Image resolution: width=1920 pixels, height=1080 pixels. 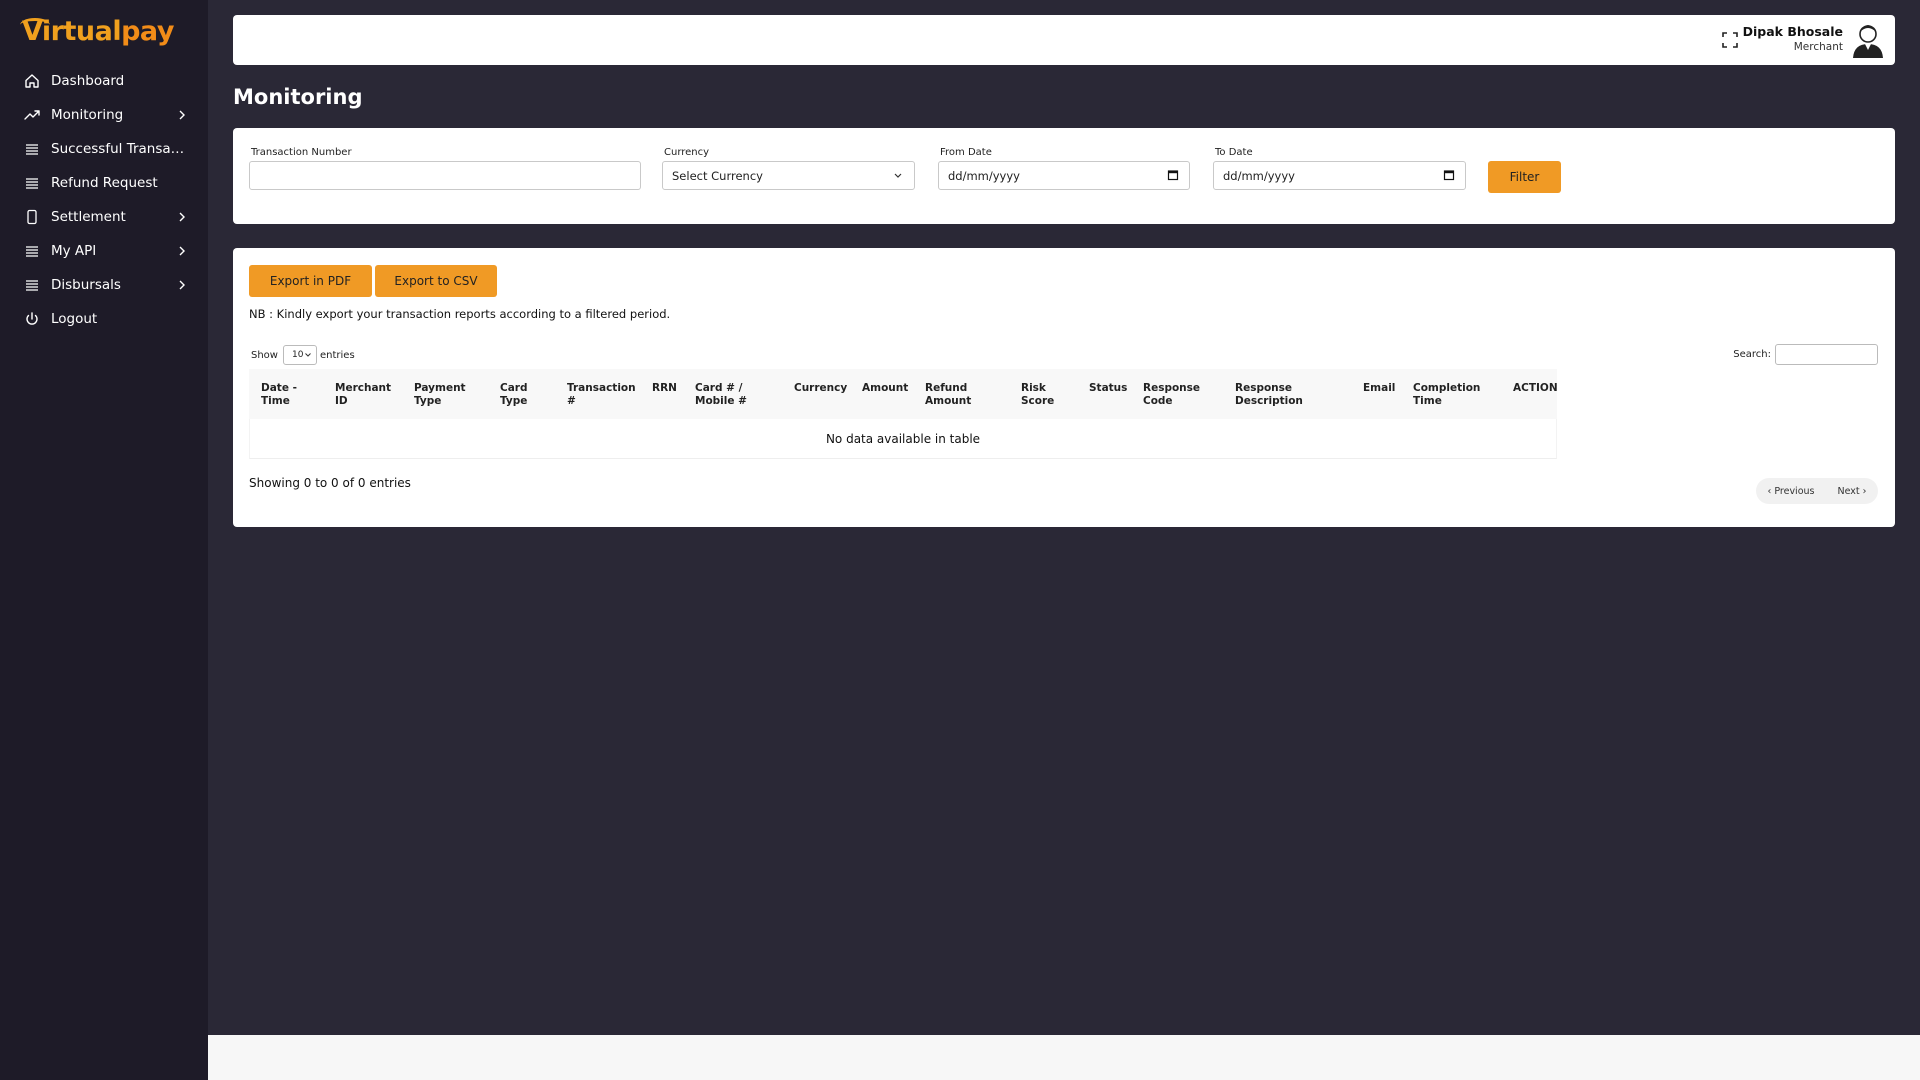 I want to click on column-header: ACTION, so click(x=1535, y=388).